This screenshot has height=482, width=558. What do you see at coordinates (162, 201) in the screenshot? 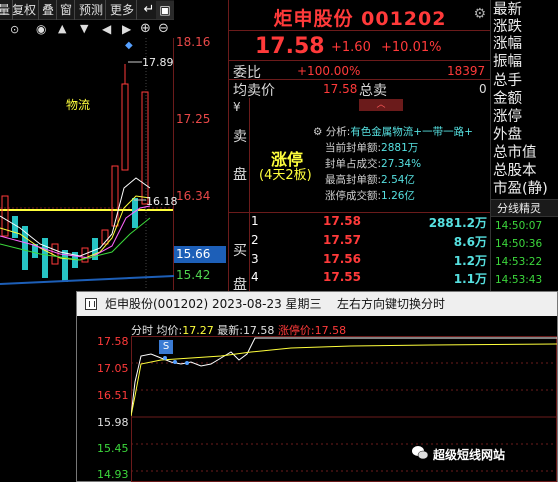
I see `low-price-marker: 16.18` at bounding box center [162, 201].